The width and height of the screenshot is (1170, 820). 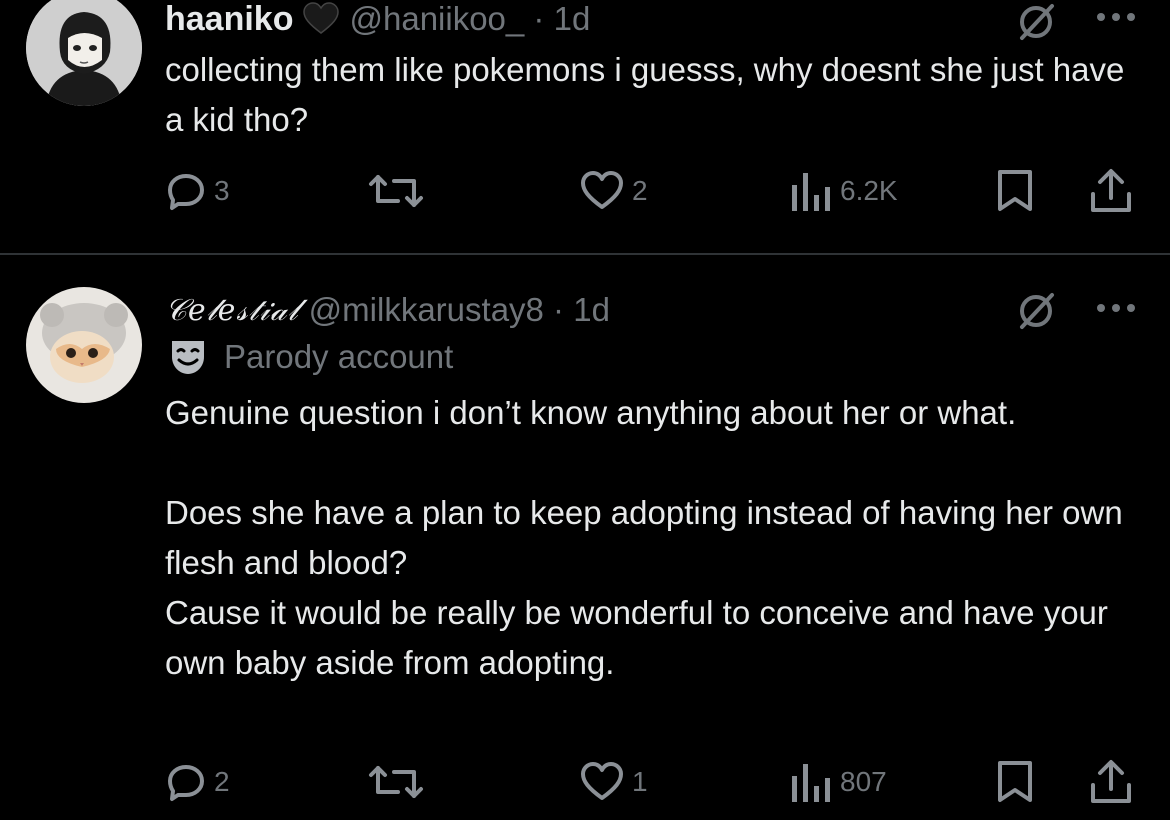 What do you see at coordinates (459, 310) in the screenshot?
I see `handle-and-time: @milkkarustay8 · 1d` at bounding box center [459, 310].